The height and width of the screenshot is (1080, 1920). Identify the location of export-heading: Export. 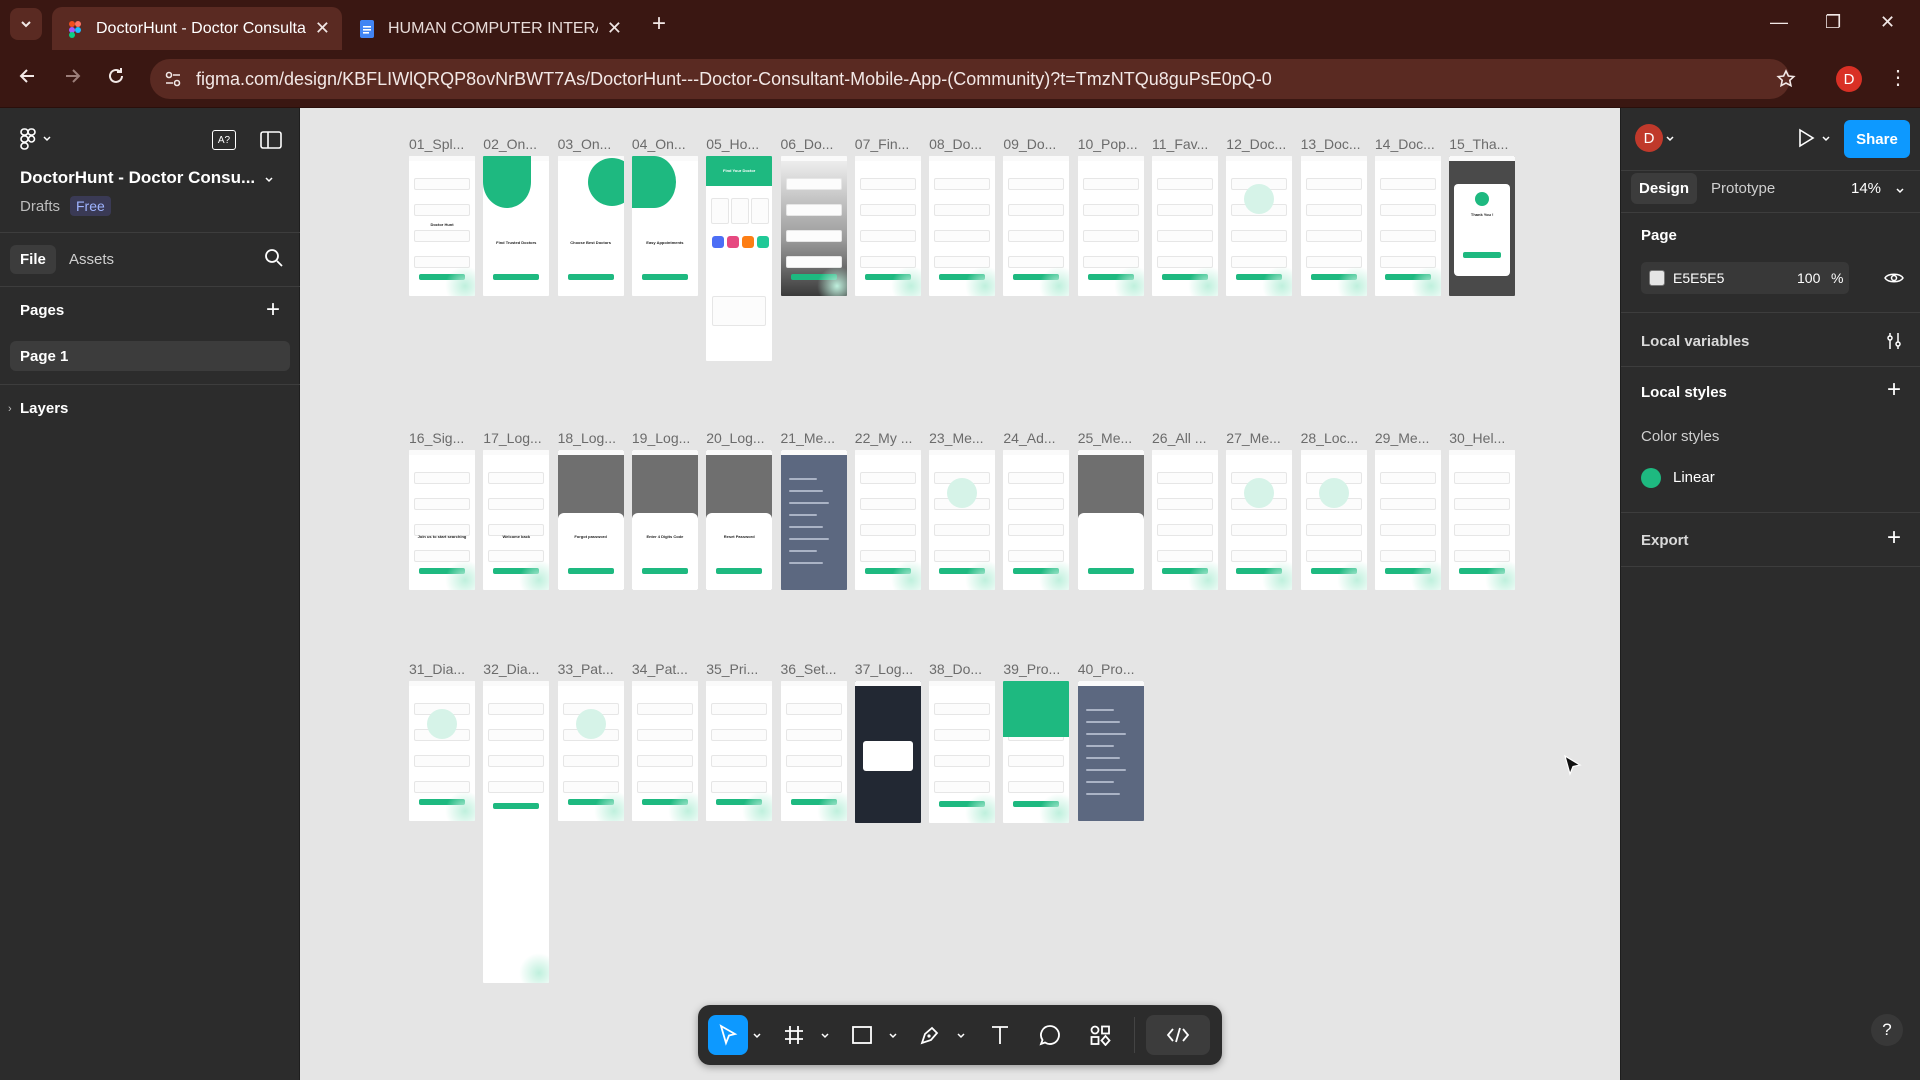
(1665, 540).